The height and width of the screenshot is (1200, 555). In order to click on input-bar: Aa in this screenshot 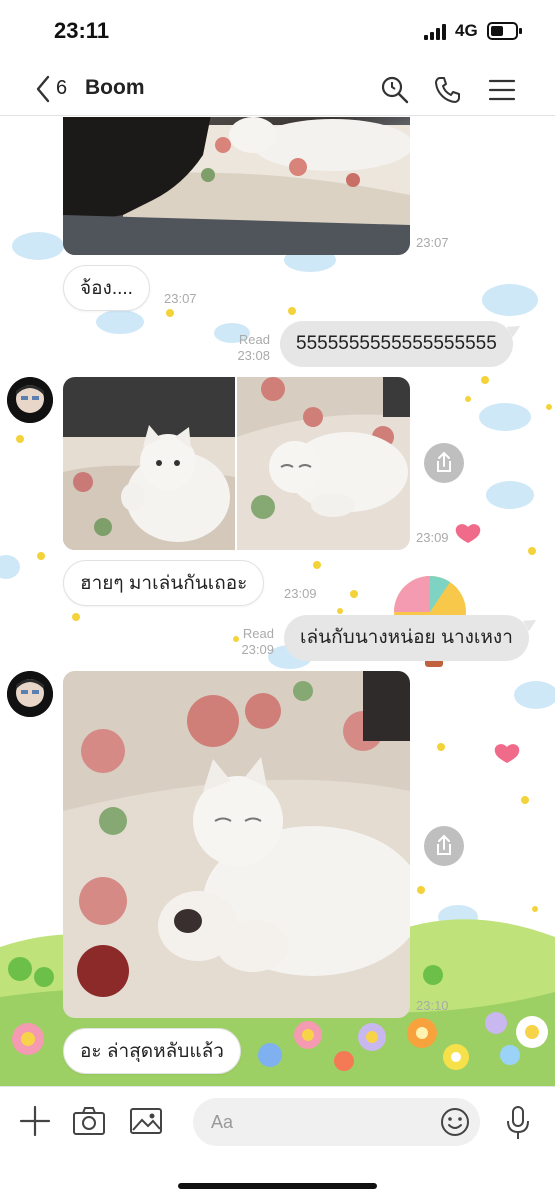, I will do `click(277, 1143)`.